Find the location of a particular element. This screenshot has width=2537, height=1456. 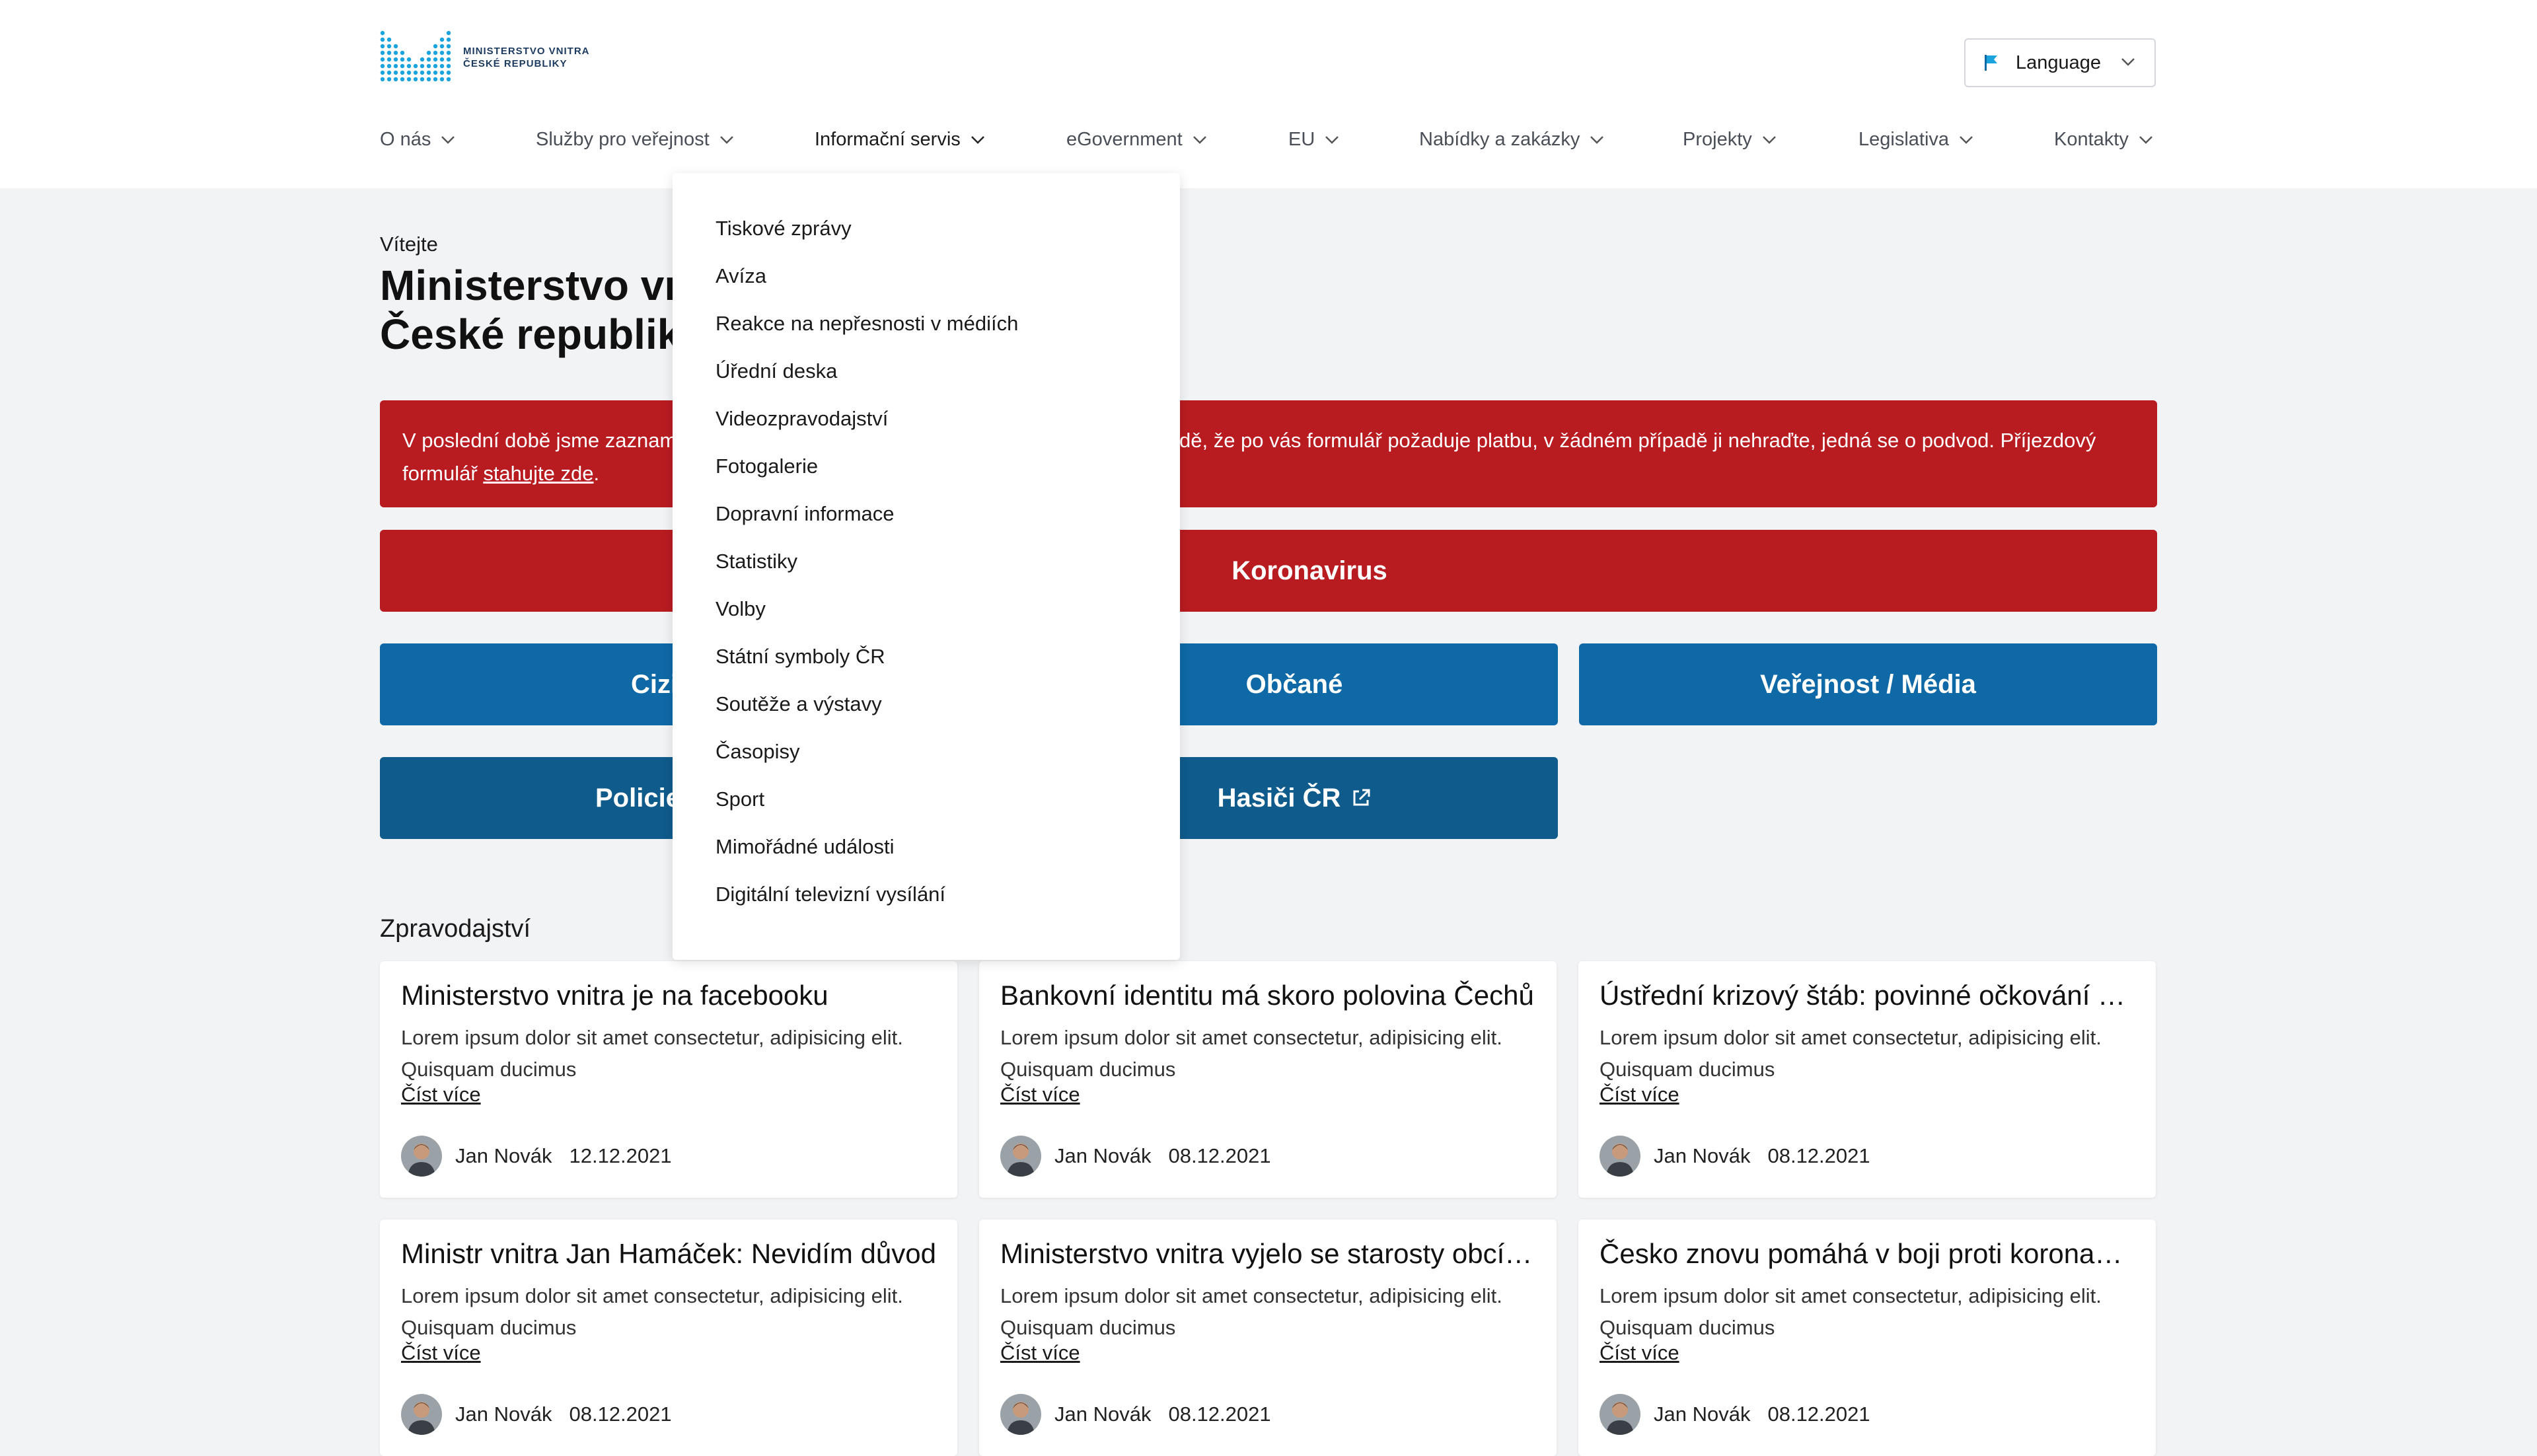

nav-item-eu: EU is located at coordinates (1314, 140).